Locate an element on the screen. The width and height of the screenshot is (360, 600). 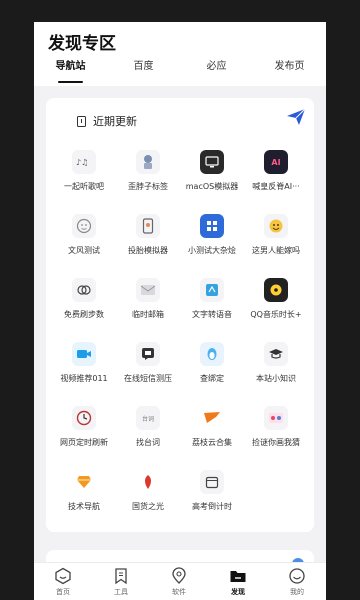
graduation-cap-icon is located at coordinates (276, 354).